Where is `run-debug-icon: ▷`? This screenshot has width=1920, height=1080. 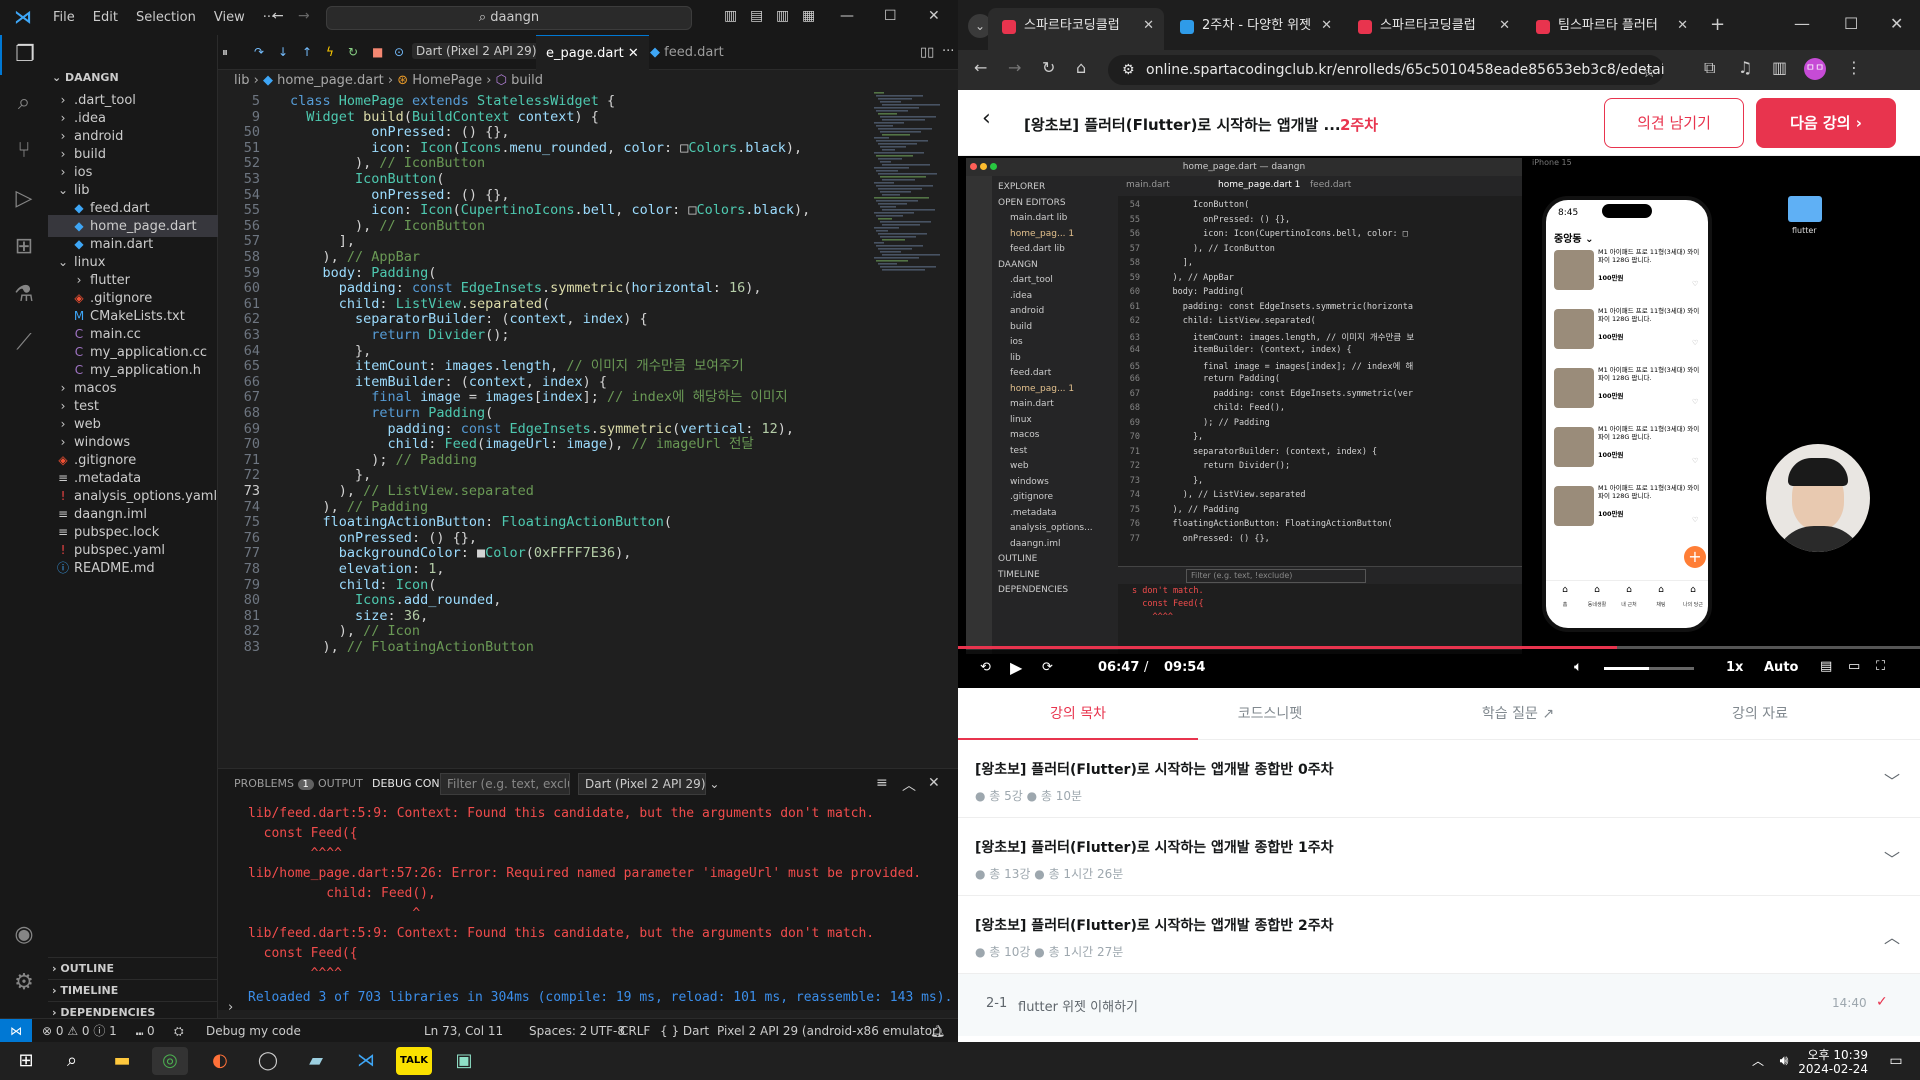 run-debug-icon: ▷ is located at coordinates (24, 199).